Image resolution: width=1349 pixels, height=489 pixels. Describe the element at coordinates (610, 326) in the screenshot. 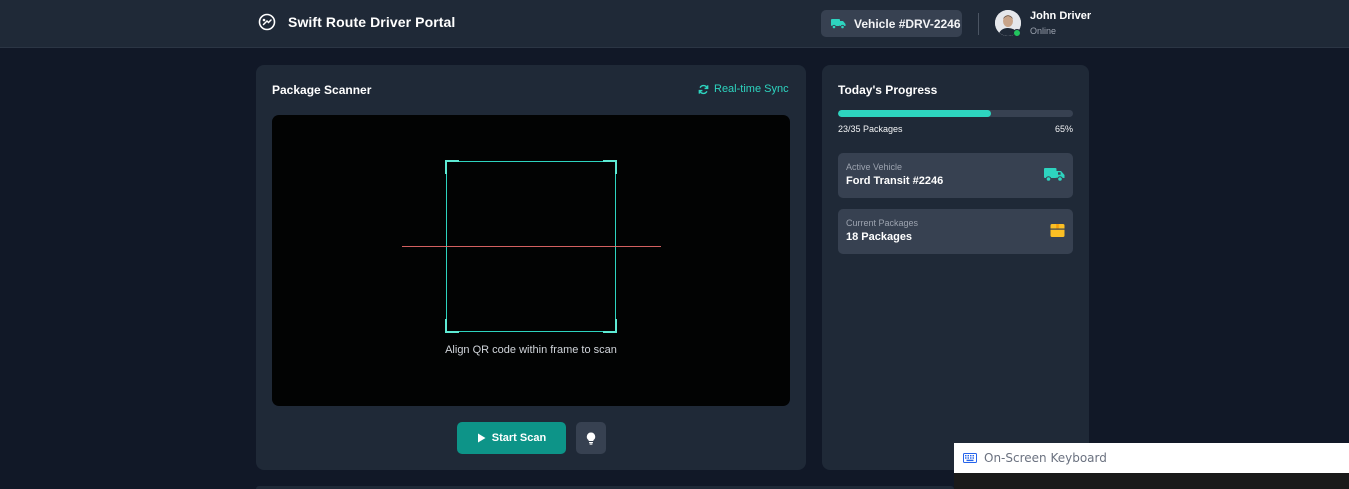

I see `frame-corner-bottom-right` at that location.